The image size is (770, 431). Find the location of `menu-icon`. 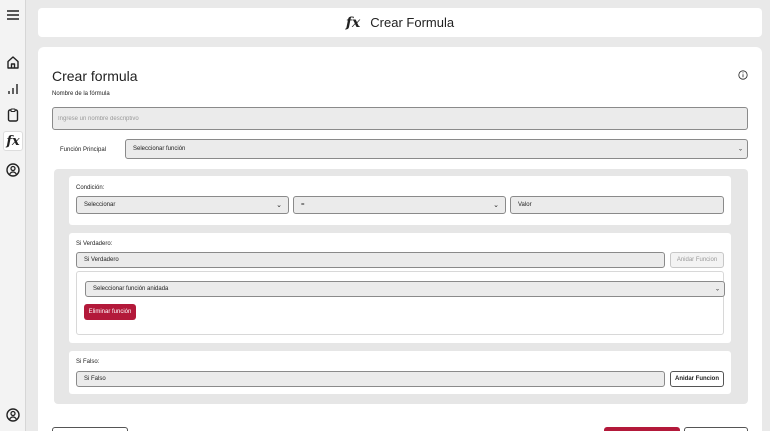

menu-icon is located at coordinates (13, 15).